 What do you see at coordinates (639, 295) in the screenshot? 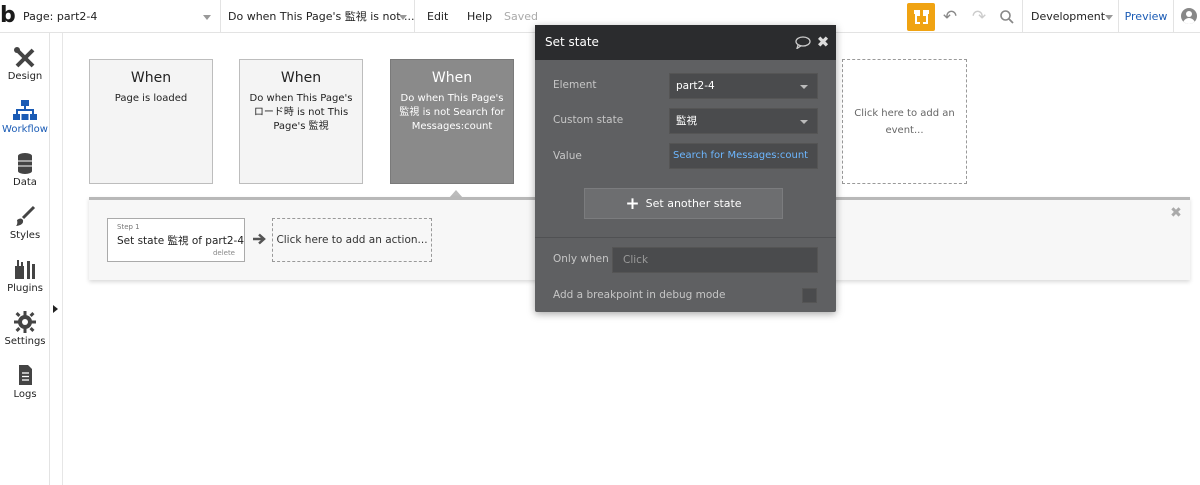
I see `breakpoint-label: Add a breakpoint in debug mode` at bounding box center [639, 295].